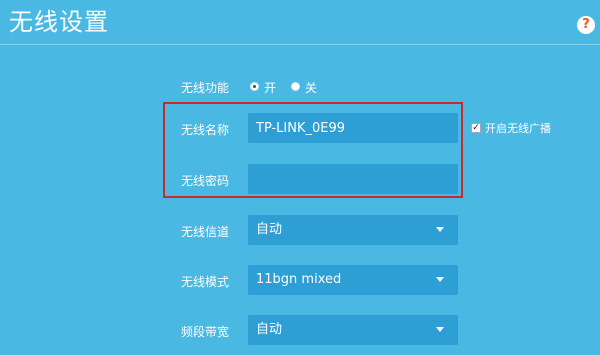  I want to click on radio-wireless-on-label: 开, so click(270, 87).